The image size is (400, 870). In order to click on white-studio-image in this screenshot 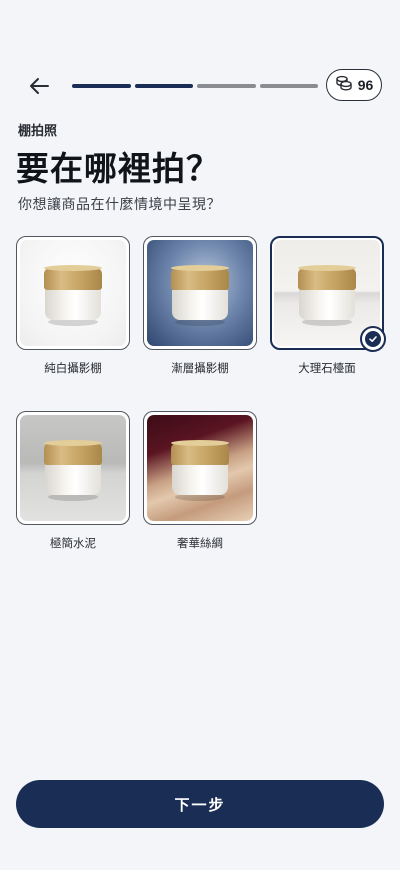, I will do `click(73, 293)`.